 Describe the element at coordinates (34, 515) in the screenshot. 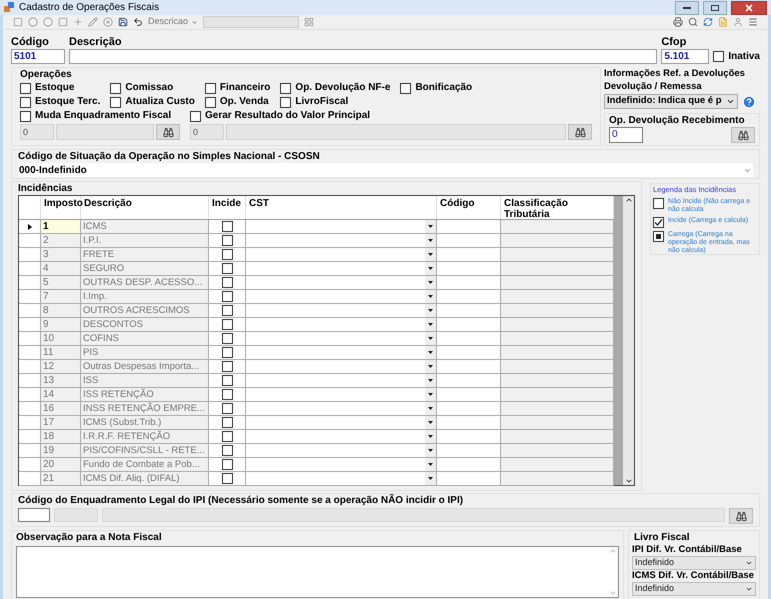

I see `code-field` at that location.